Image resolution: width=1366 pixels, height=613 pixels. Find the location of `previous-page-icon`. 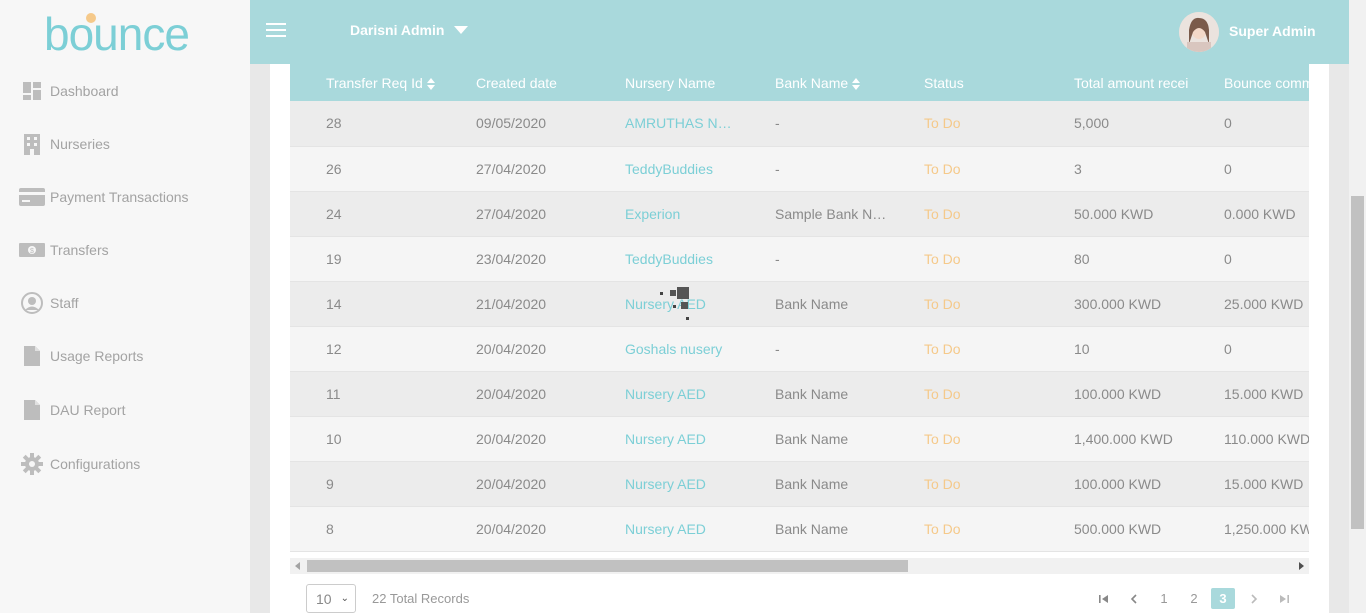

previous-page-icon is located at coordinates (1134, 598).